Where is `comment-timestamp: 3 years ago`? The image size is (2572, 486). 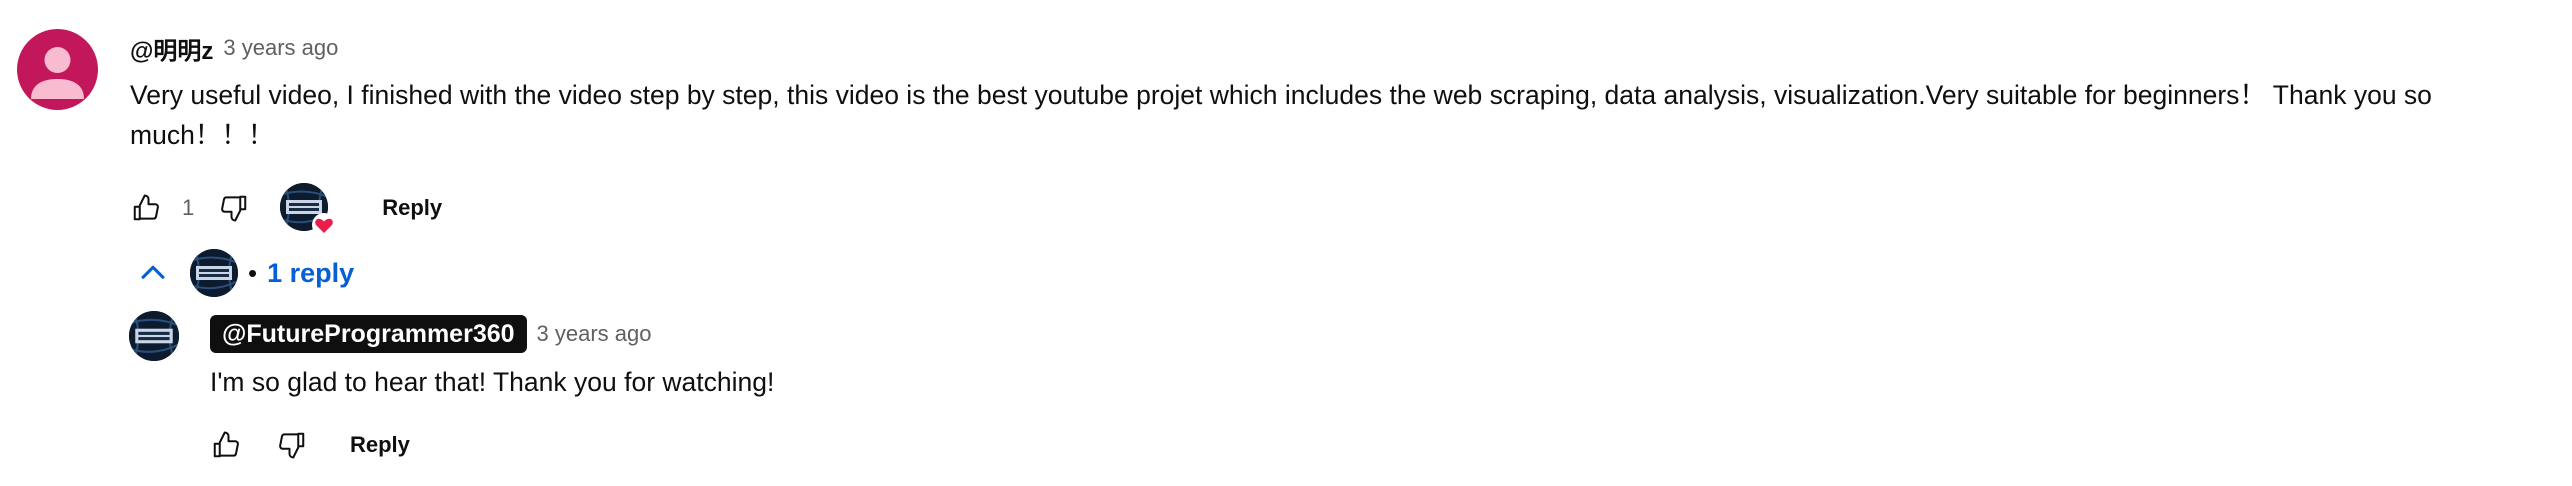 comment-timestamp: 3 years ago is located at coordinates (280, 48).